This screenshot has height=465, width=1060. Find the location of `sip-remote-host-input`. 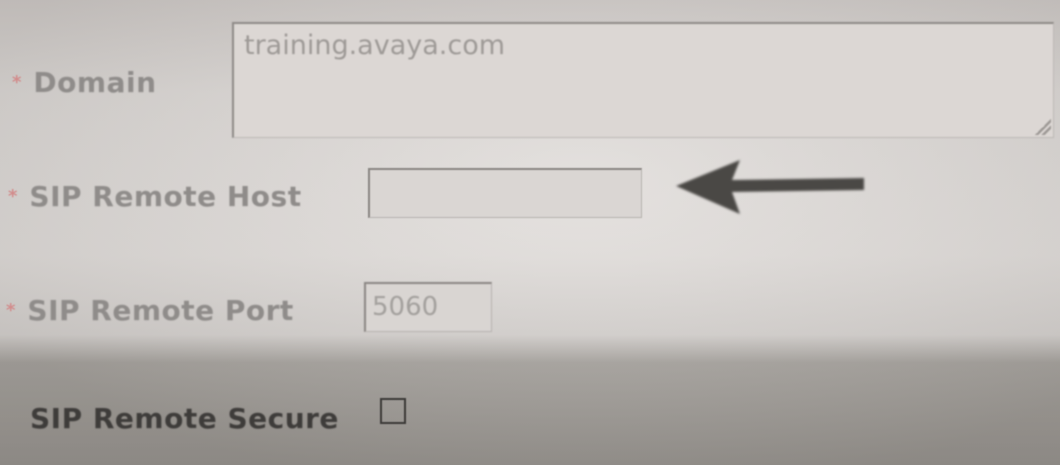

sip-remote-host-input is located at coordinates (505, 193).